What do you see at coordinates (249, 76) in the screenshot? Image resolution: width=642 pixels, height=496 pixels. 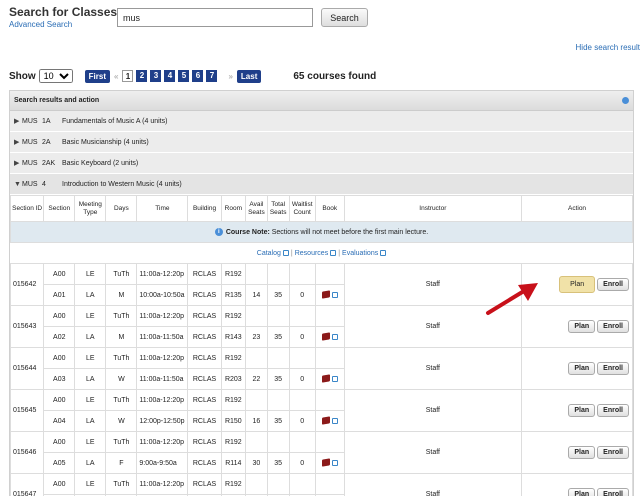 I see `last-page-button: Last` at bounding box center [249, 76].